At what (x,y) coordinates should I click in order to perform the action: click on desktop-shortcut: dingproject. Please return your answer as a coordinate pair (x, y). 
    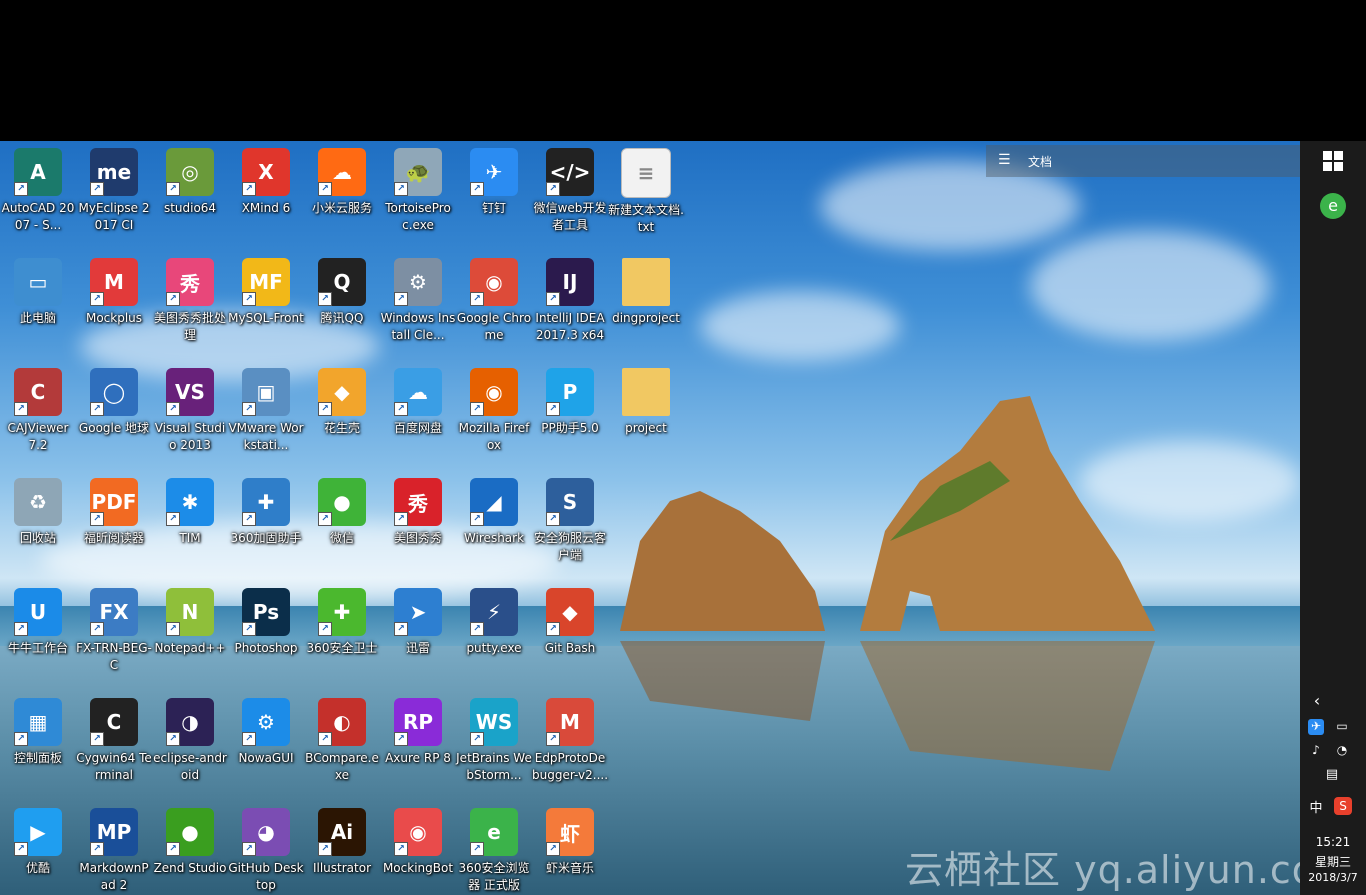
    Looking at the image, I should click on (646, 306).